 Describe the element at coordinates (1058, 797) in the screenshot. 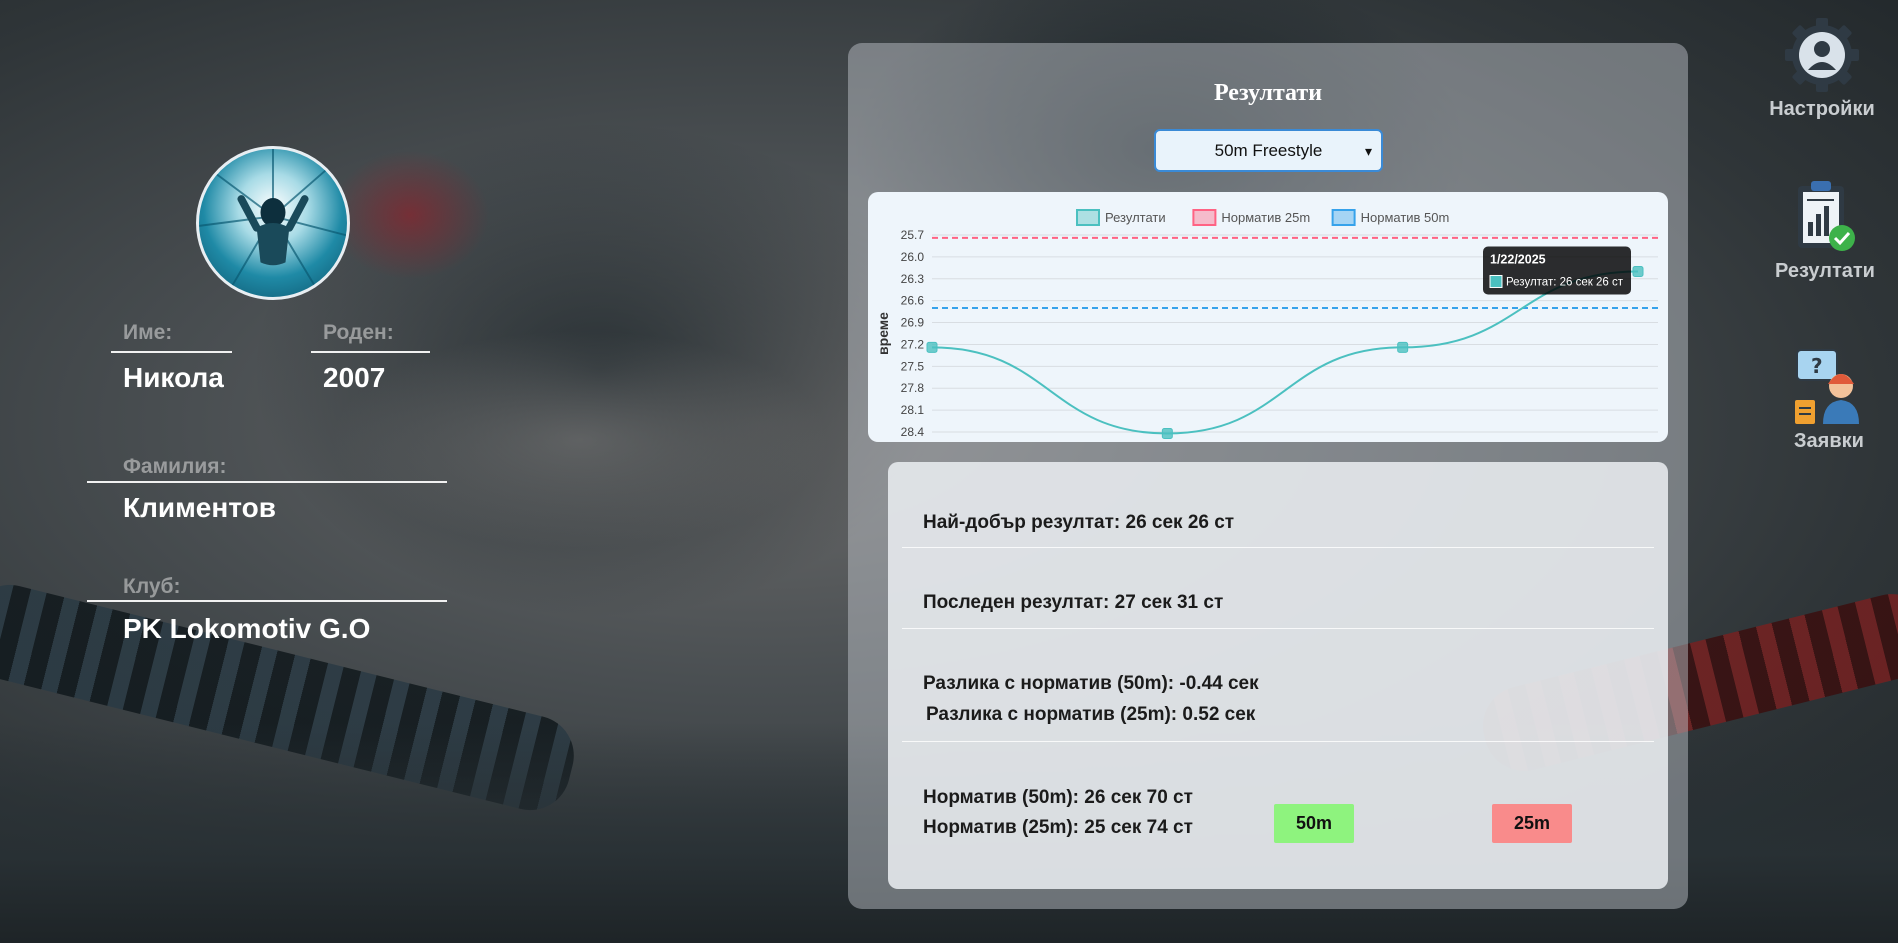

I see `norm-50: Норматив (50m): 26 сек 70 ст` at that location.